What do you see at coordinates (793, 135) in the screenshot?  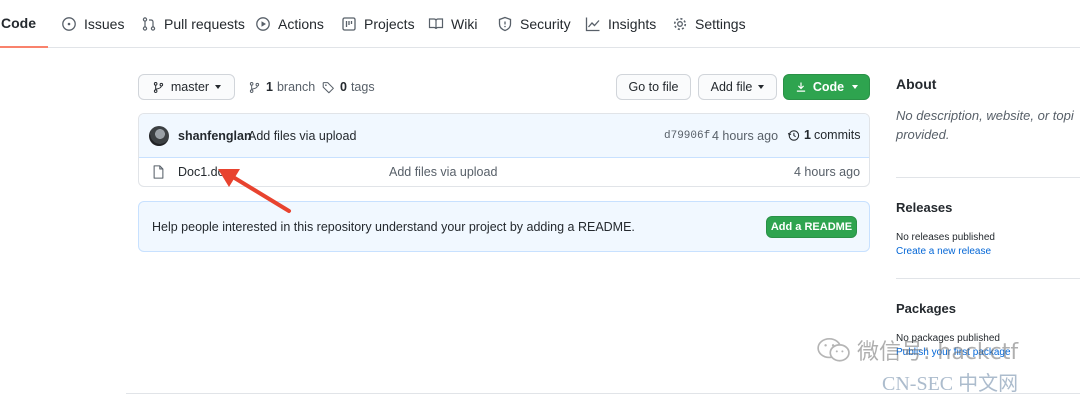 I see `history-icon` at bounding box center [793, 135].